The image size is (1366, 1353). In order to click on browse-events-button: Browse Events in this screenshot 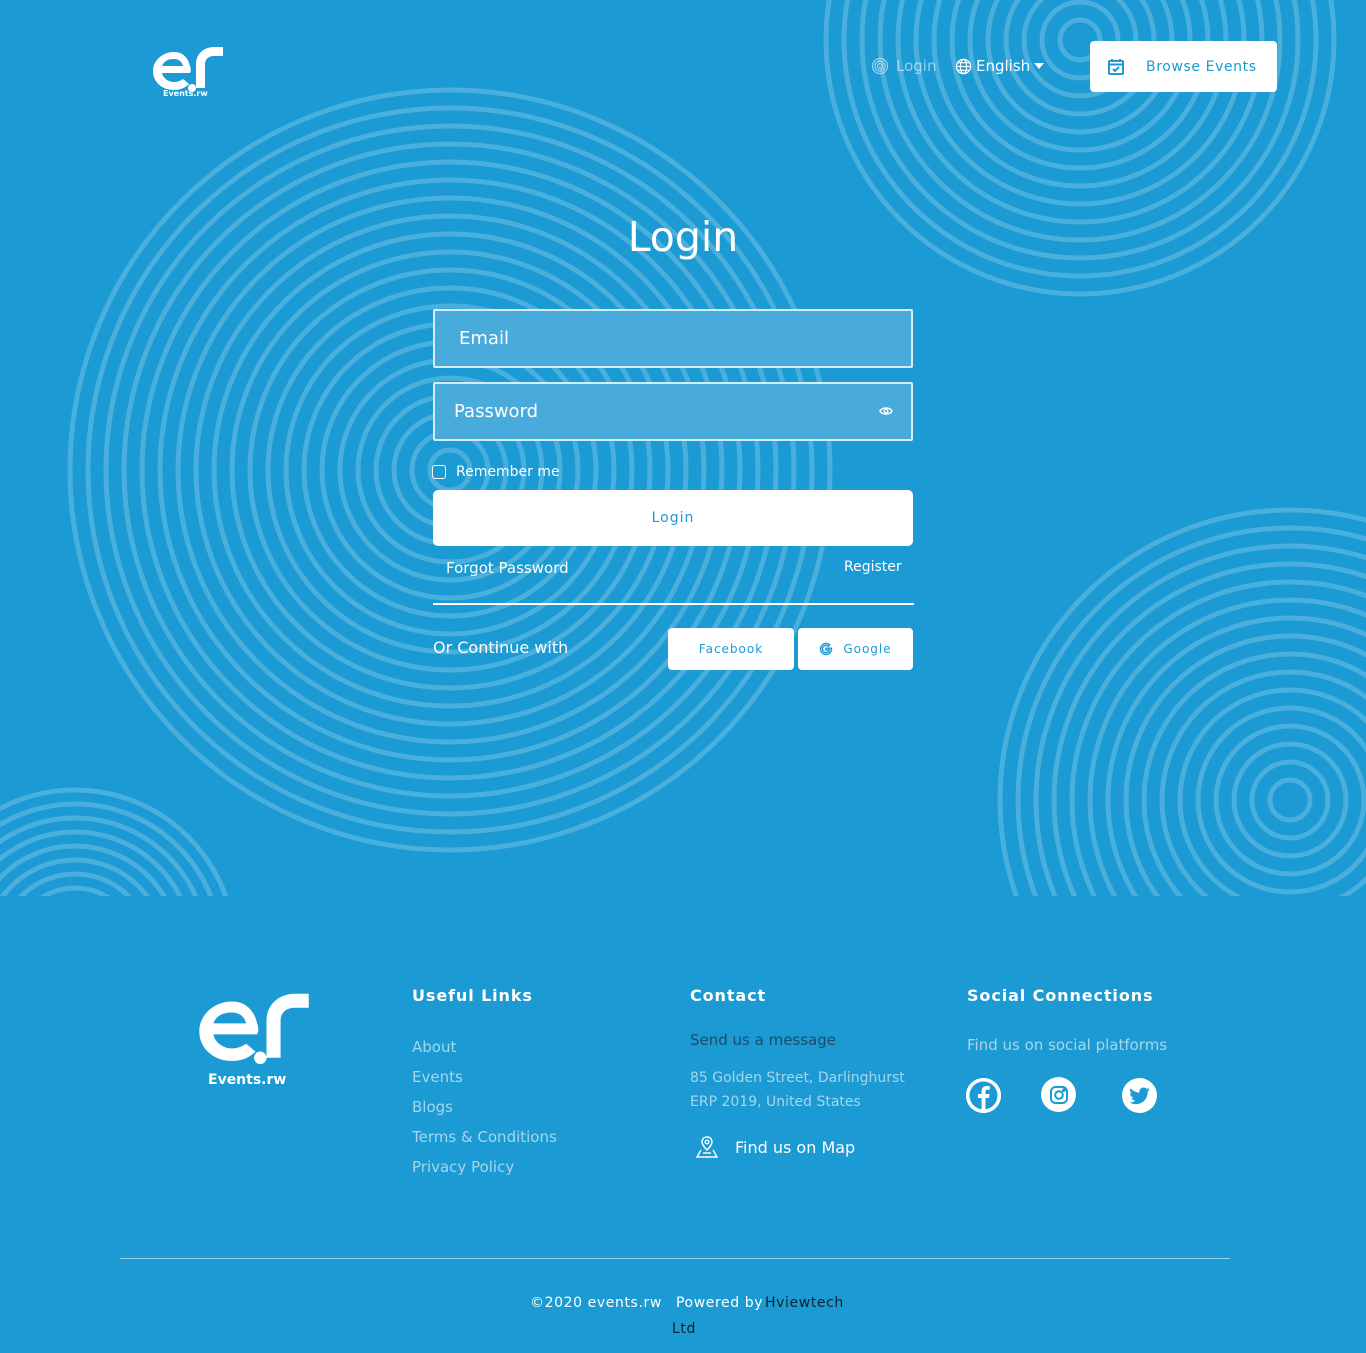, I will do `click(1183, 66)`.